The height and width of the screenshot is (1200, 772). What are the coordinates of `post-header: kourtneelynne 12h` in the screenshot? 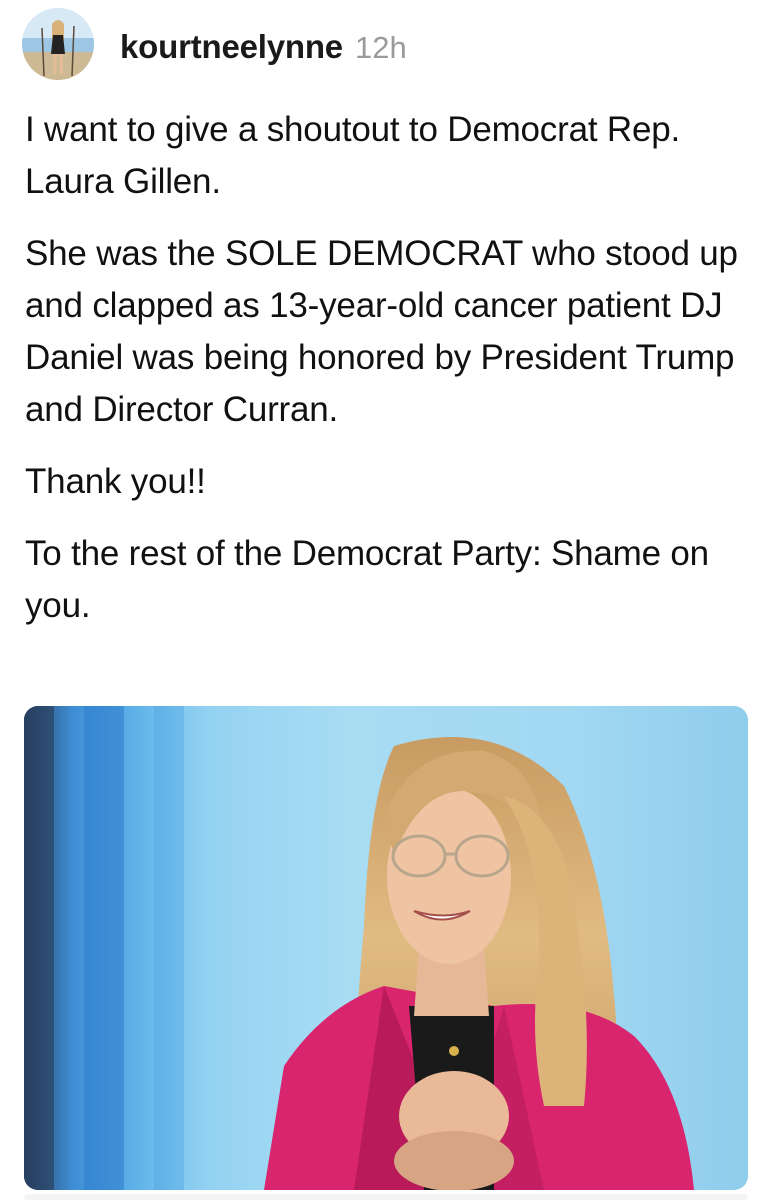 It's located at (214, 44).